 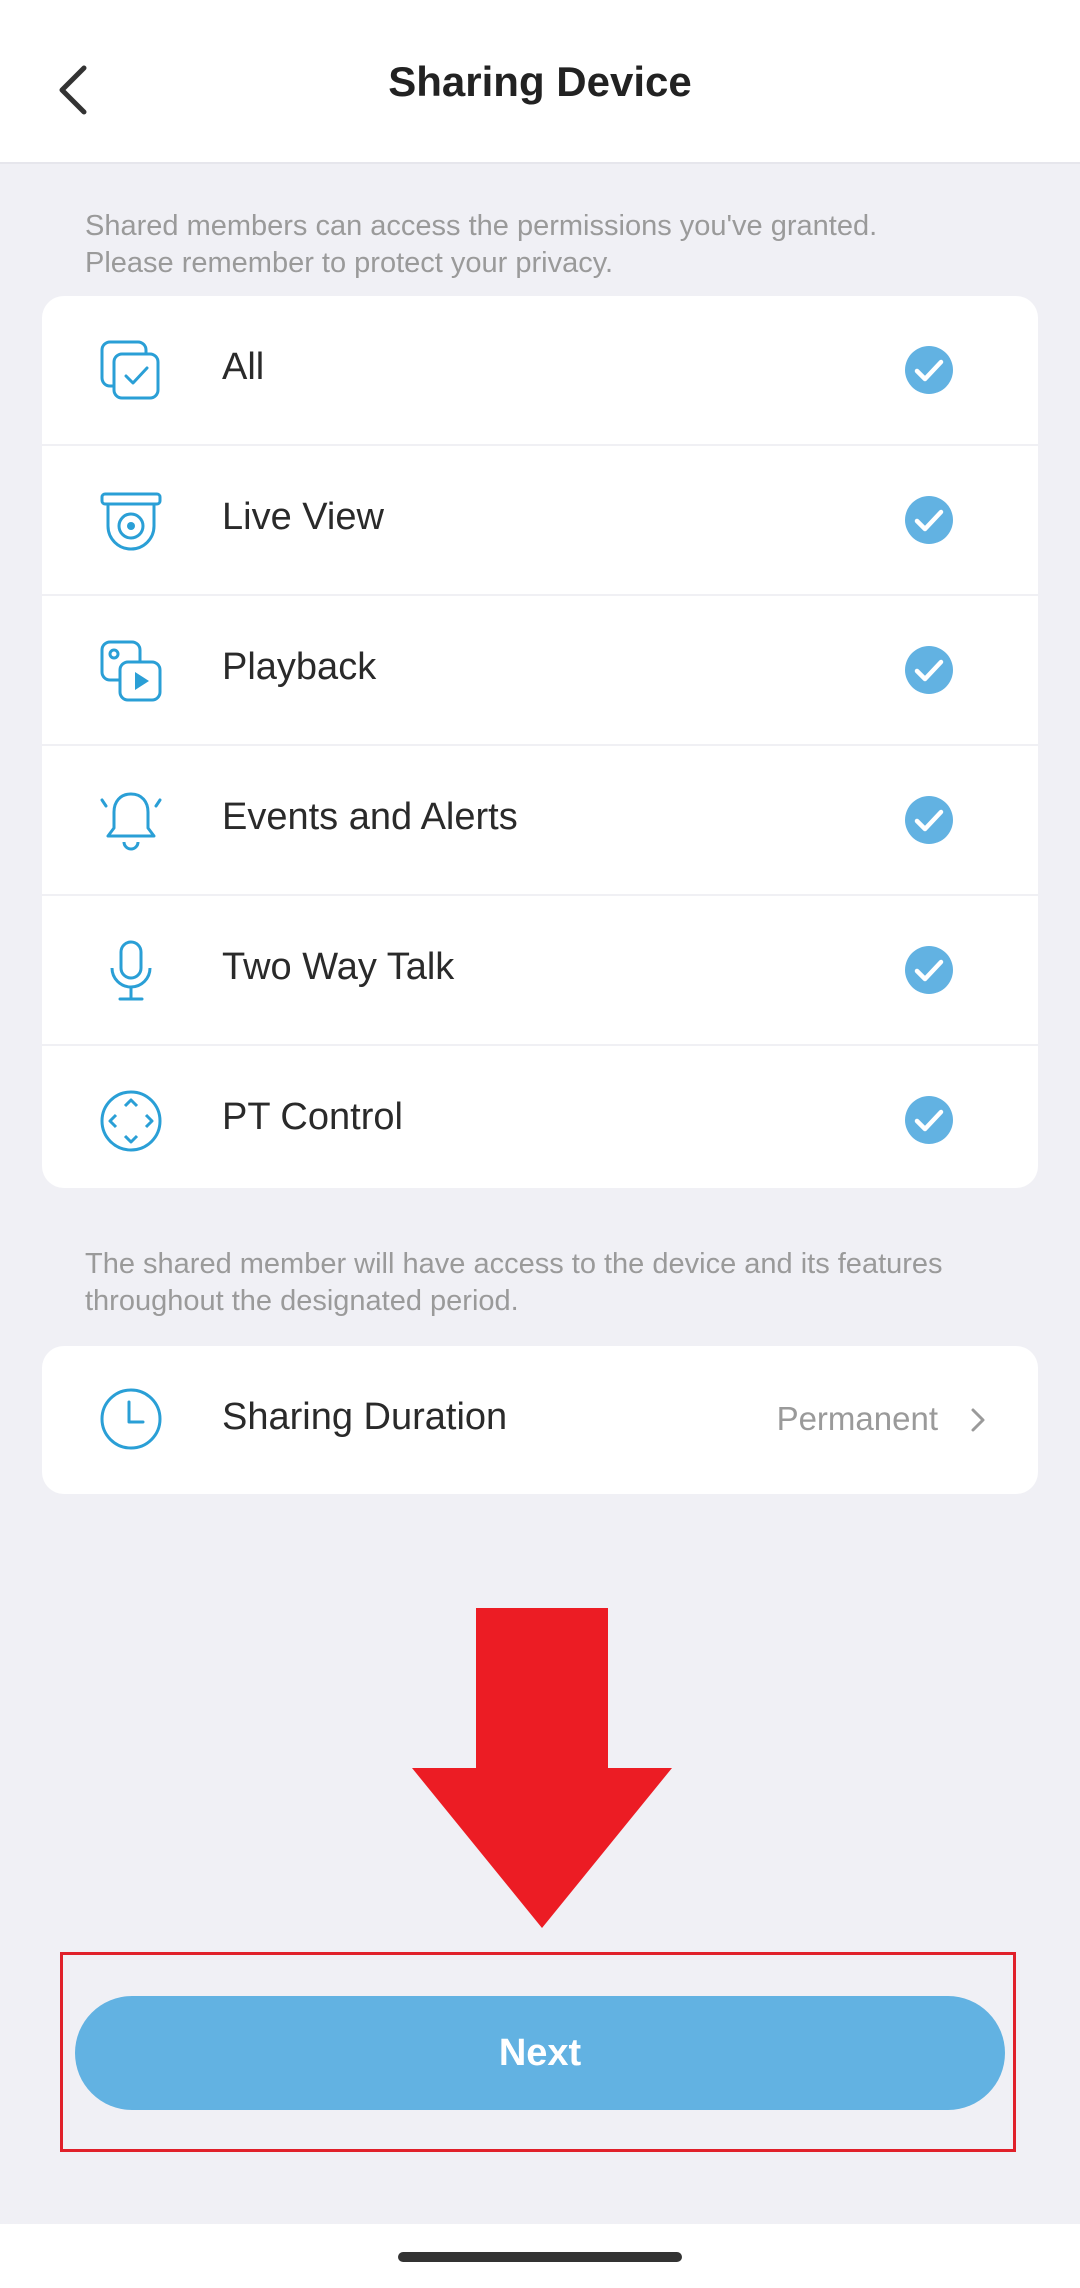 What do you see at coordinates (540, 821) in the screenshot?
I see `permission-row-events-alerts: Events and Alerts` at bounding box center [540, 821].